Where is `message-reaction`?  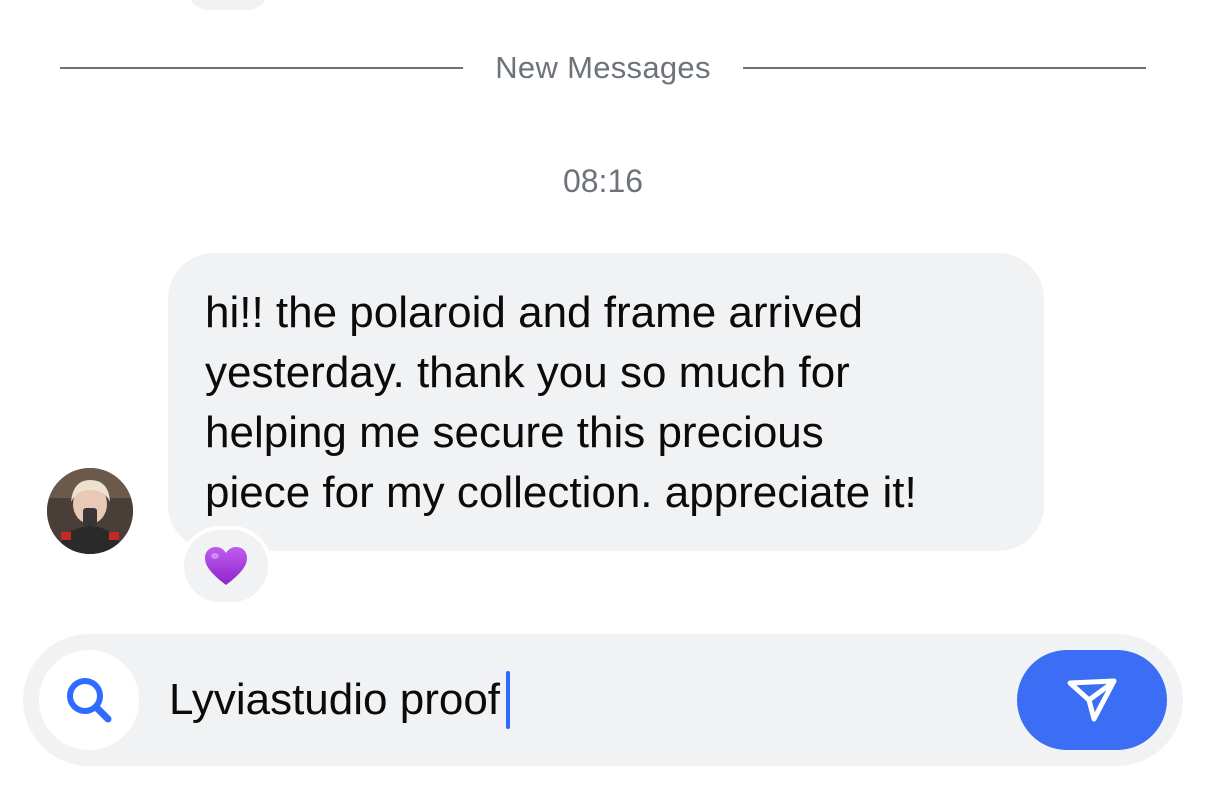 message-reaction is located at coordinates (226, 566).